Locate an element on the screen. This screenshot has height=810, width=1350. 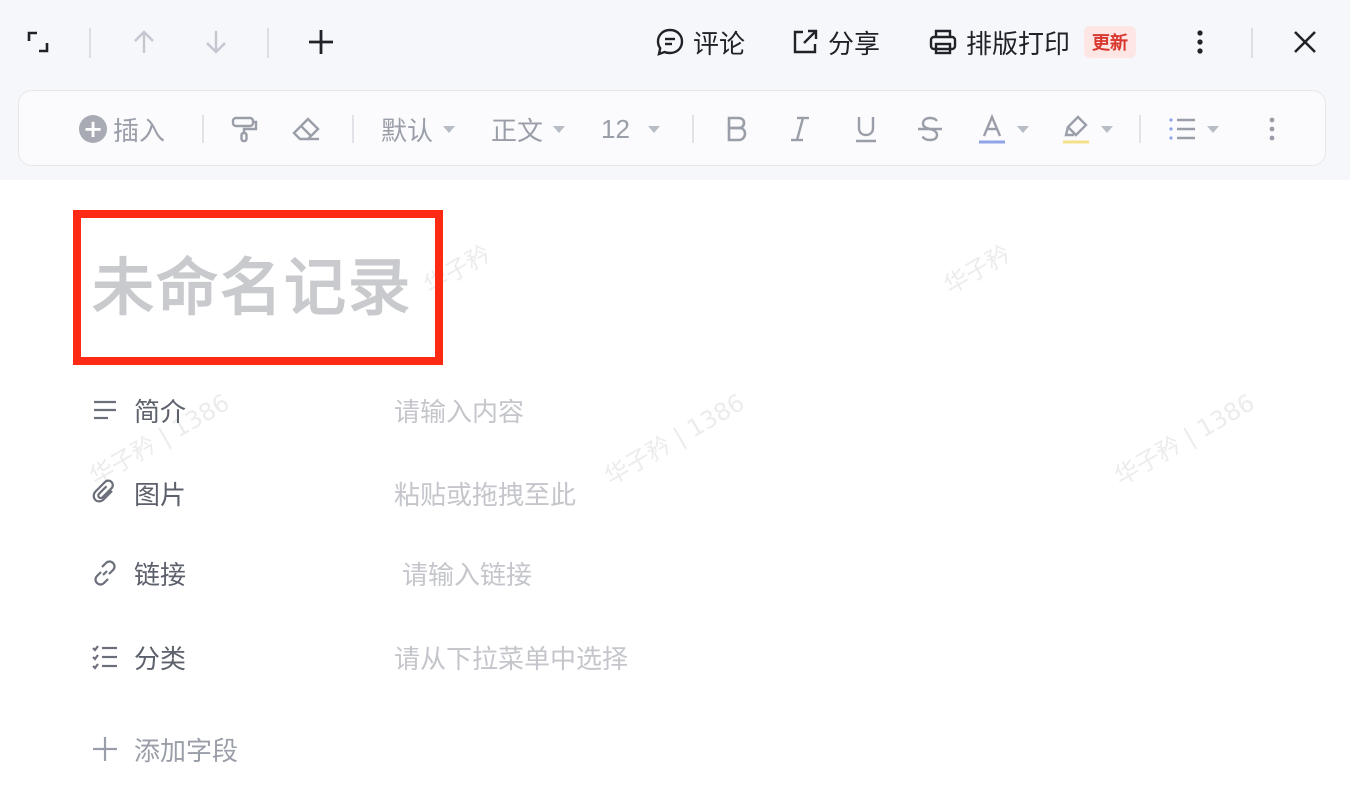
field-row-intro: 简介 请输入内容 is located at coordinates (538, 410).